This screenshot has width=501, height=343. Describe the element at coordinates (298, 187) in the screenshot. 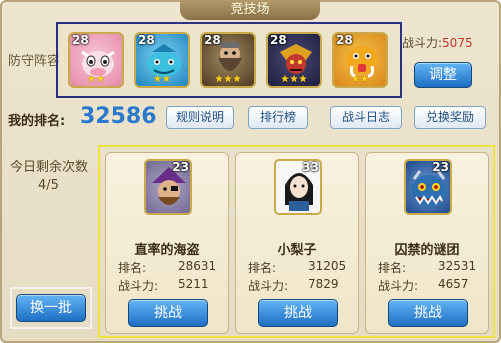

I see `opponent-portrait: 33` at that location.